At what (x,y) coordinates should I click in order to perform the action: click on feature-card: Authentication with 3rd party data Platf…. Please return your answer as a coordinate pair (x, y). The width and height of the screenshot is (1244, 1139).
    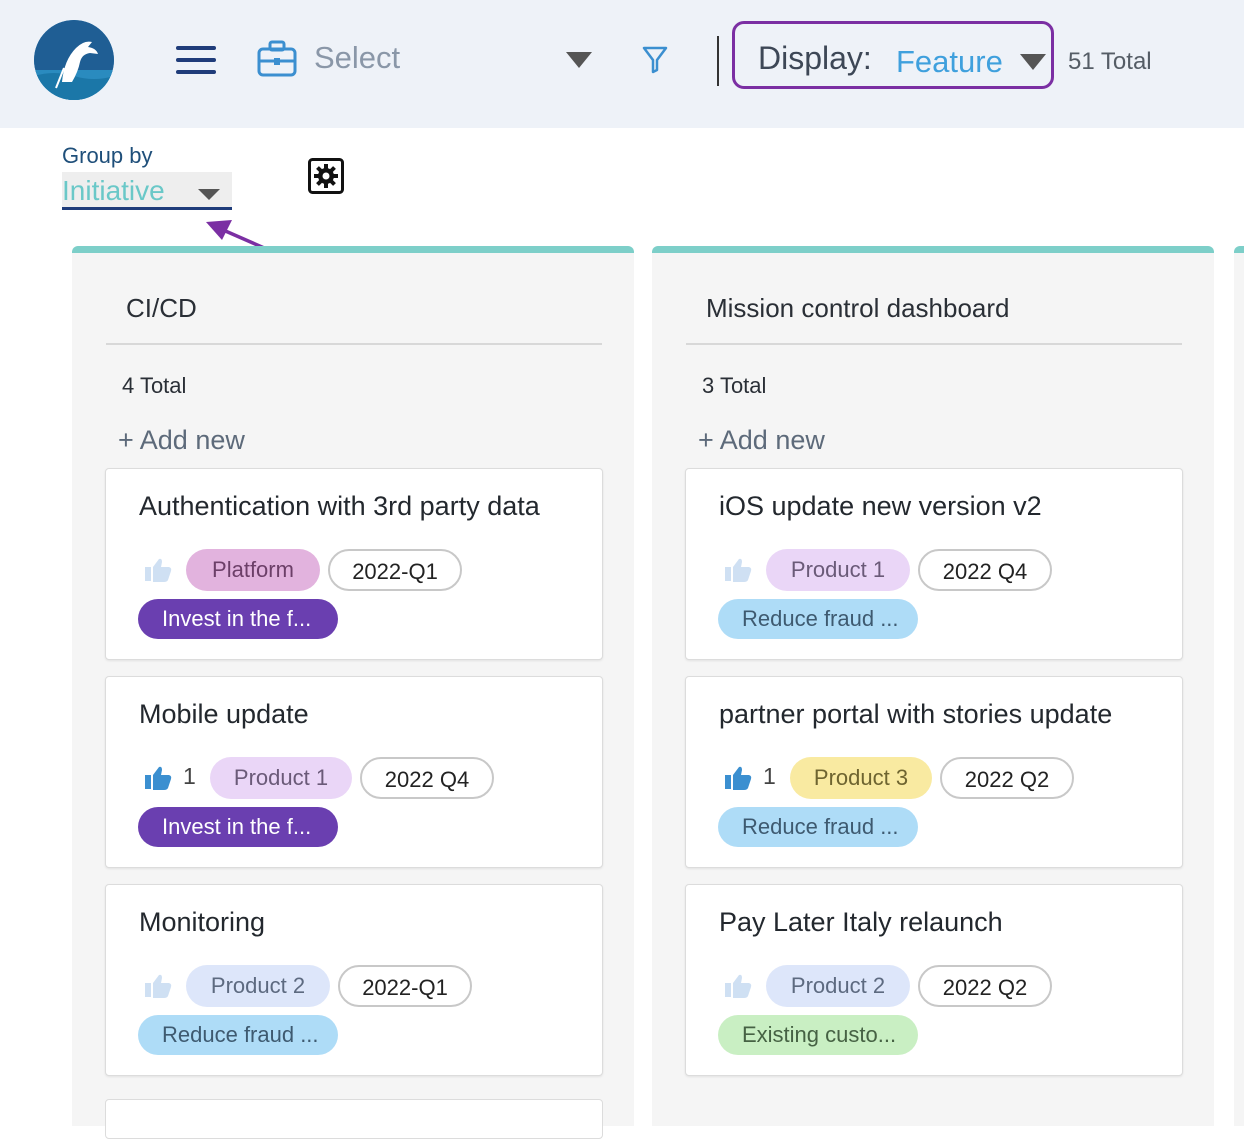
    Looking at the image, I should click on (354, 564).